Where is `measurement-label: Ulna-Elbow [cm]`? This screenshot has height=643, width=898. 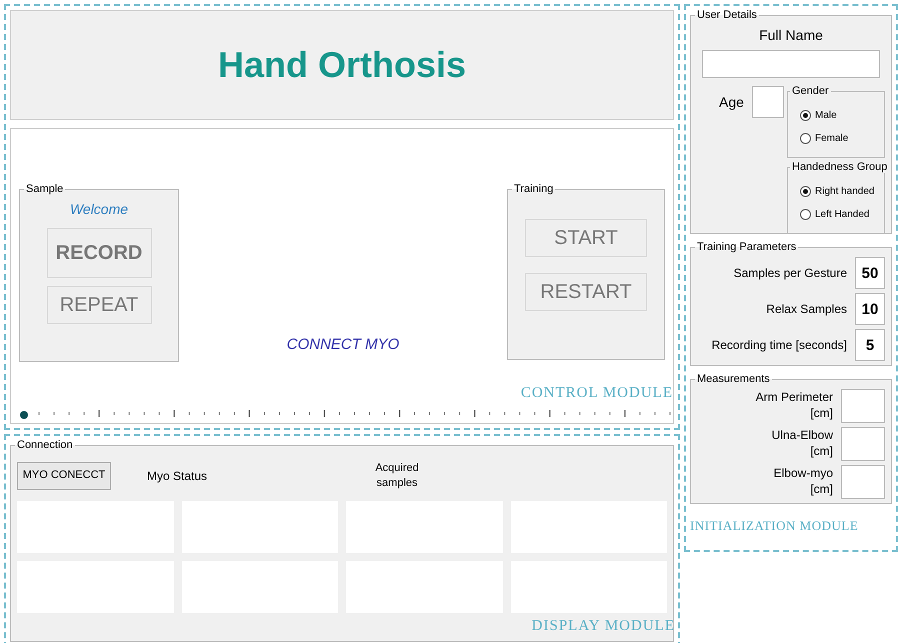
measurement-label: Ulna-Elbow [cm] is located at coordinates (801, 444).